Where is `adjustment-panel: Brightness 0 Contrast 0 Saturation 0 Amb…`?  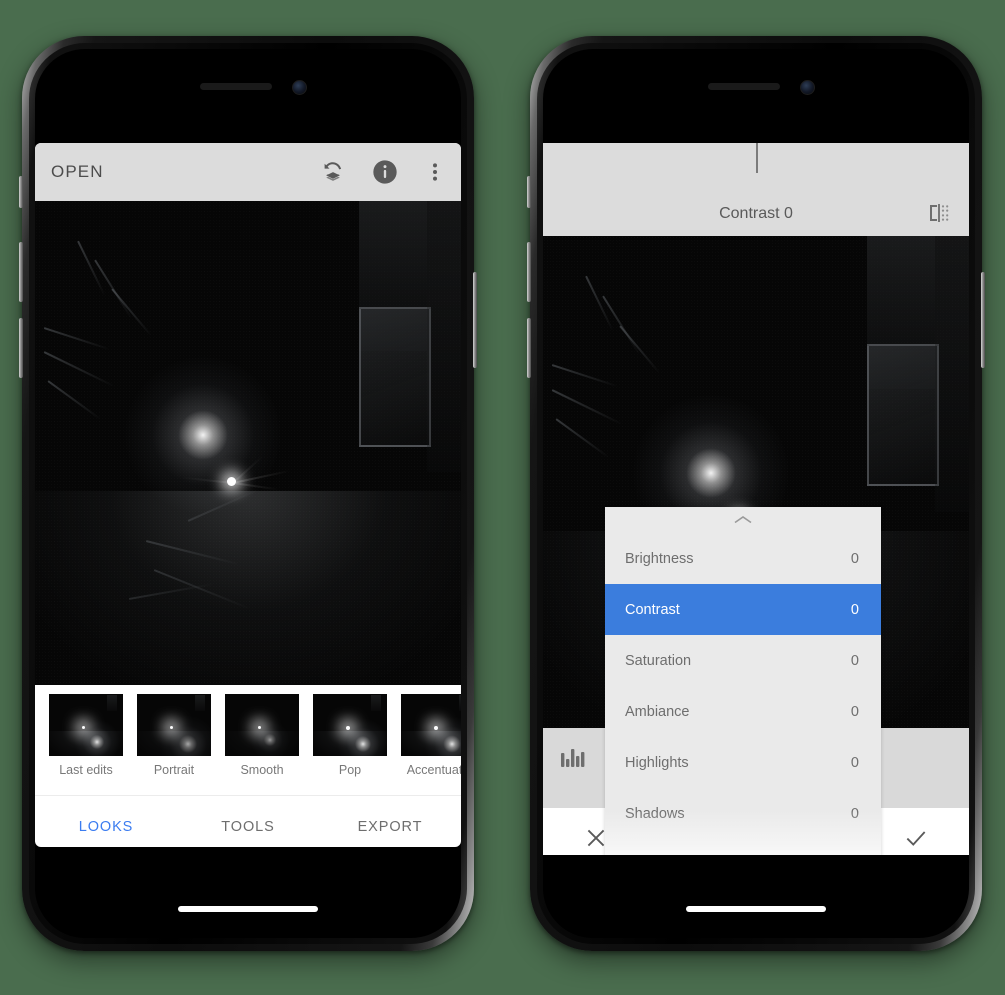
adjustment-panel: Brightness 0 Contrast 0 Saturation 0 Amb… is located at coordinates (743, 681).